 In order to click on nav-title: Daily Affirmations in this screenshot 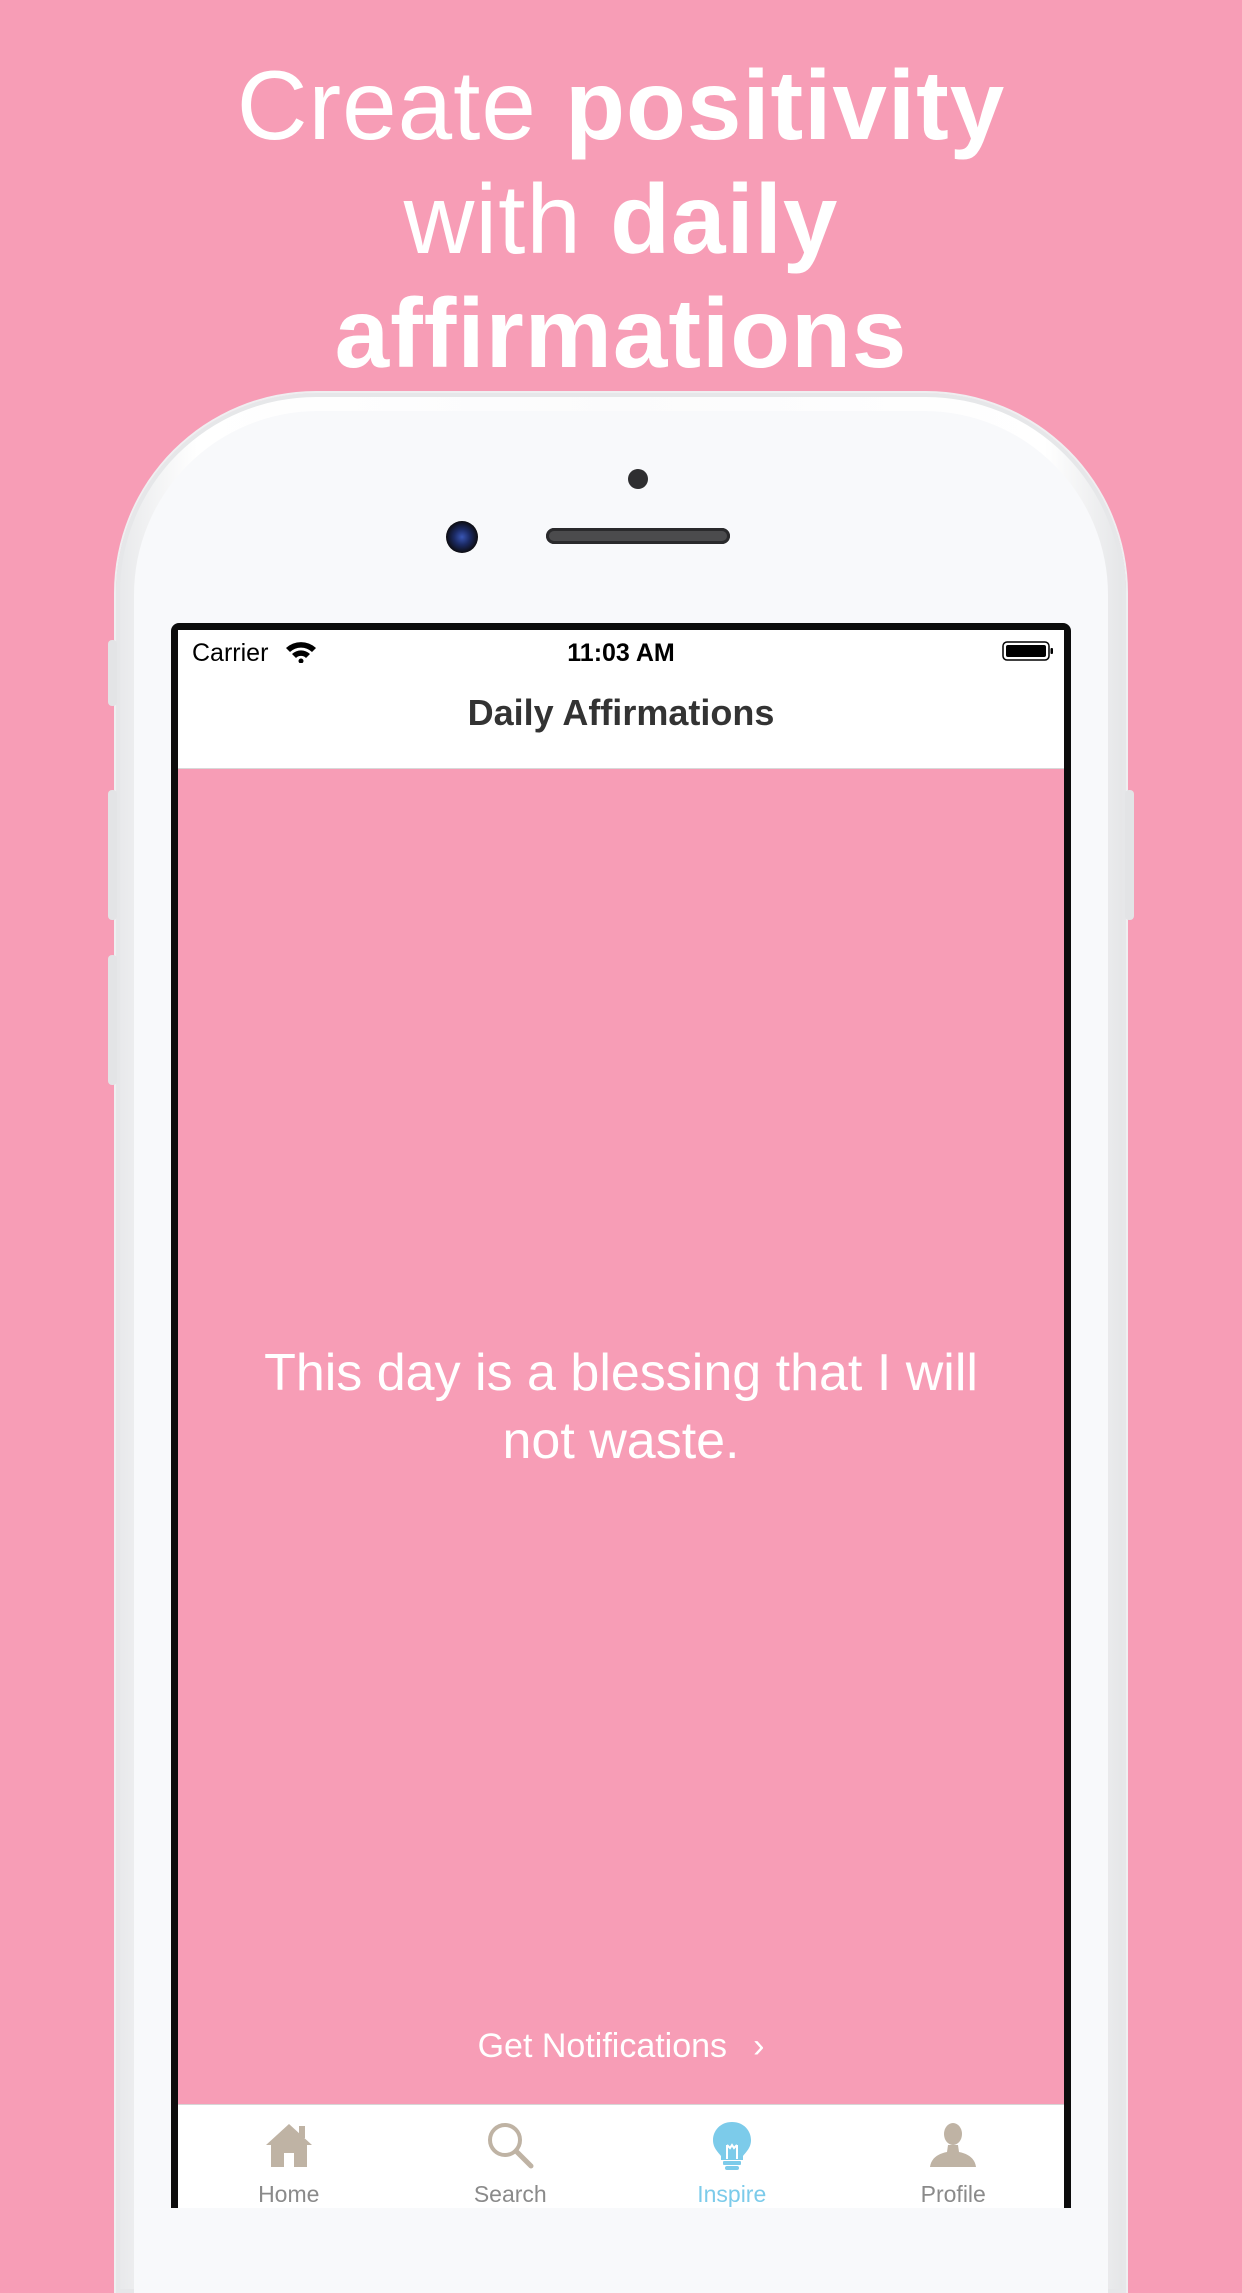, I will do `click(621, 712)`.